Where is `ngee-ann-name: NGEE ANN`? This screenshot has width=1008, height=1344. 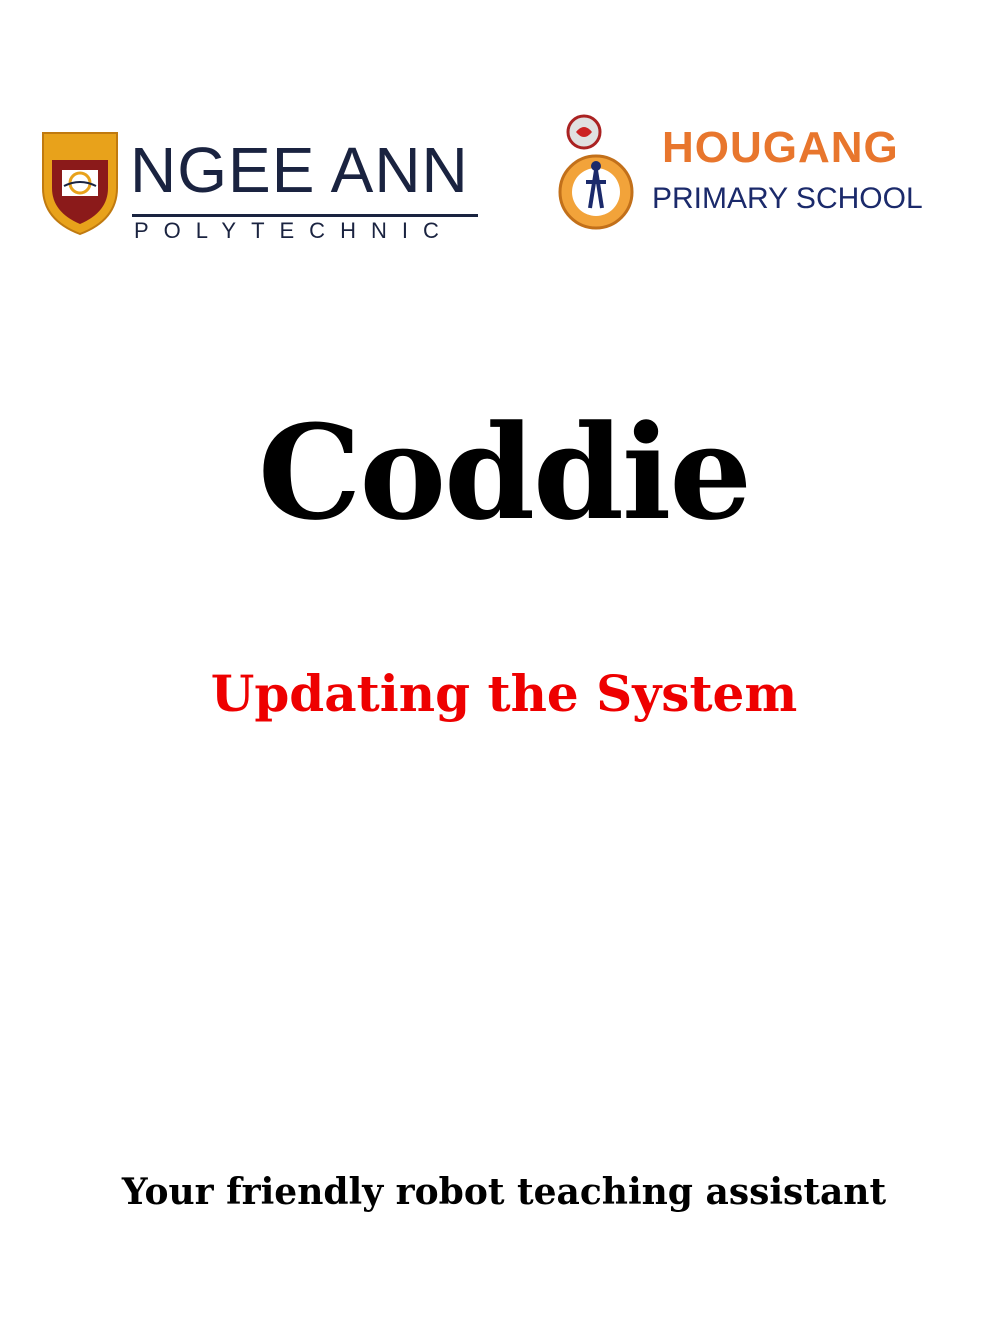
ngee-ann-name: NGEE ANN is located at coordinates (299, 170).